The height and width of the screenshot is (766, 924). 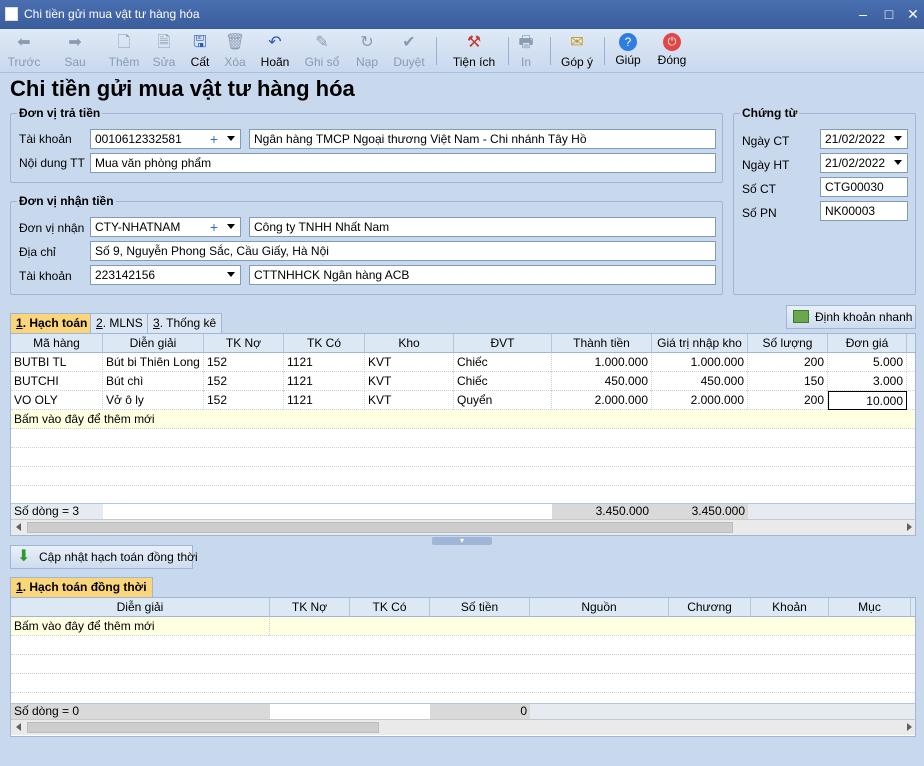 I want to click on col-kho: Kho, so click(x=409, y=343).